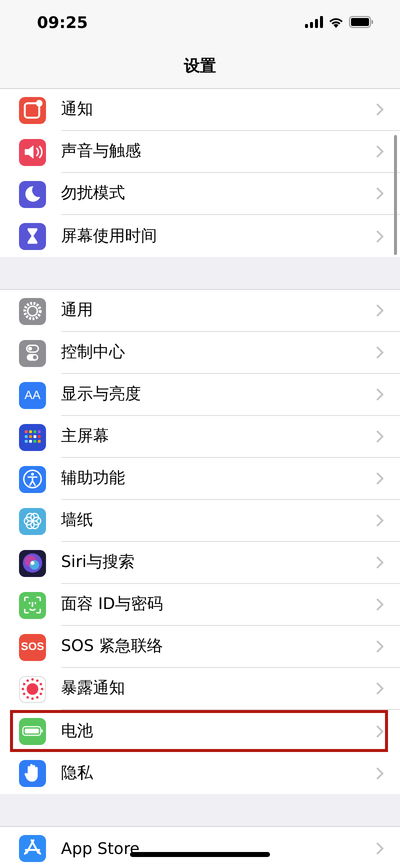 This screenshot has height=865, width=400. Describe the element at coordinates (93, 352) in the screenshot. I see `row-label: 控制中心` at that location.